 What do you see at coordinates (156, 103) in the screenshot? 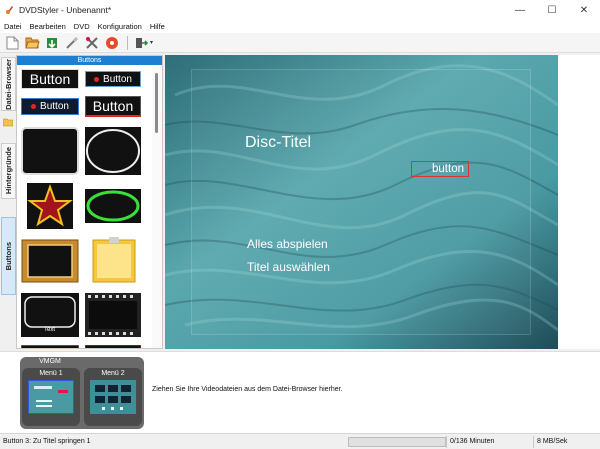
I see `scrollbar-thumb` at bounding box center [156, 103].